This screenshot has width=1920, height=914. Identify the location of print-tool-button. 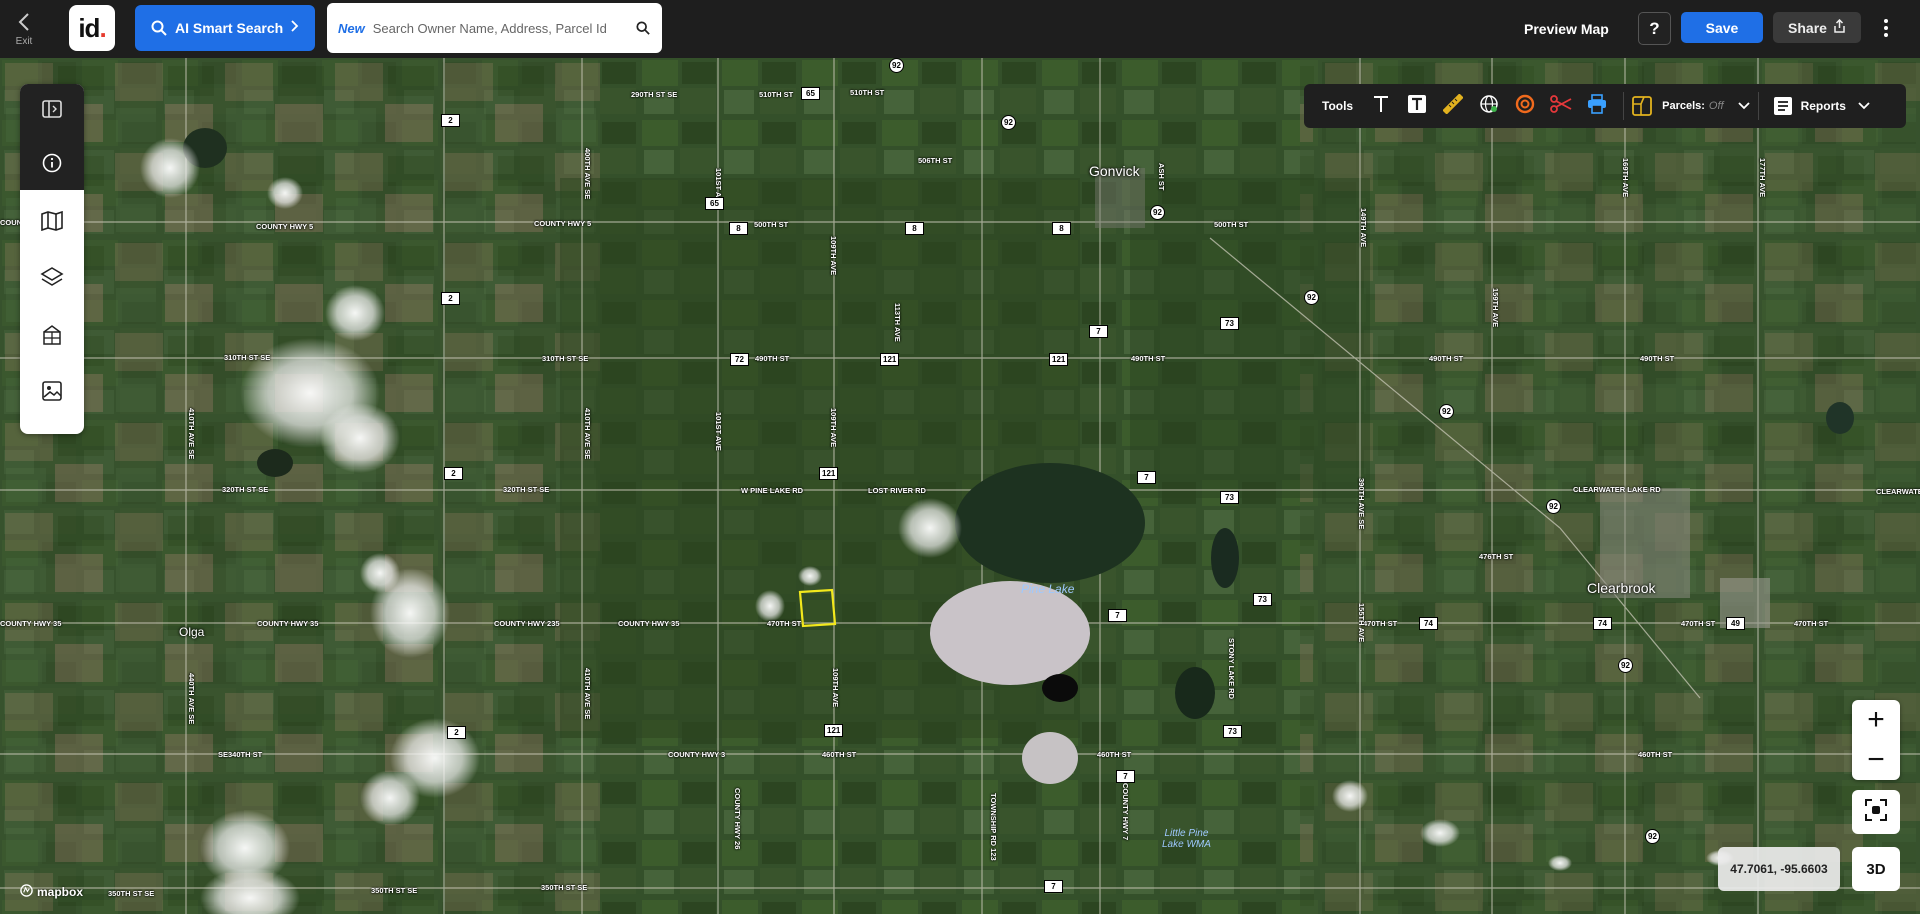
(1597, 106).